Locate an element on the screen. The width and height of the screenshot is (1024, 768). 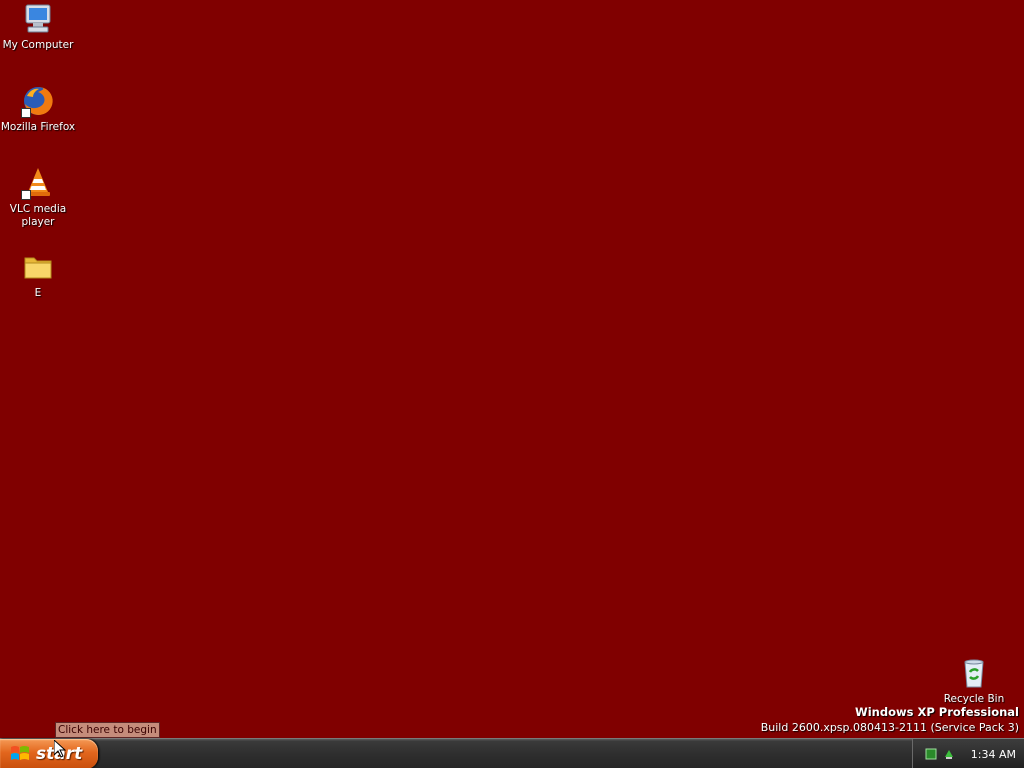
system-tray: 1:34 AM is located at coordinates (968, 753).